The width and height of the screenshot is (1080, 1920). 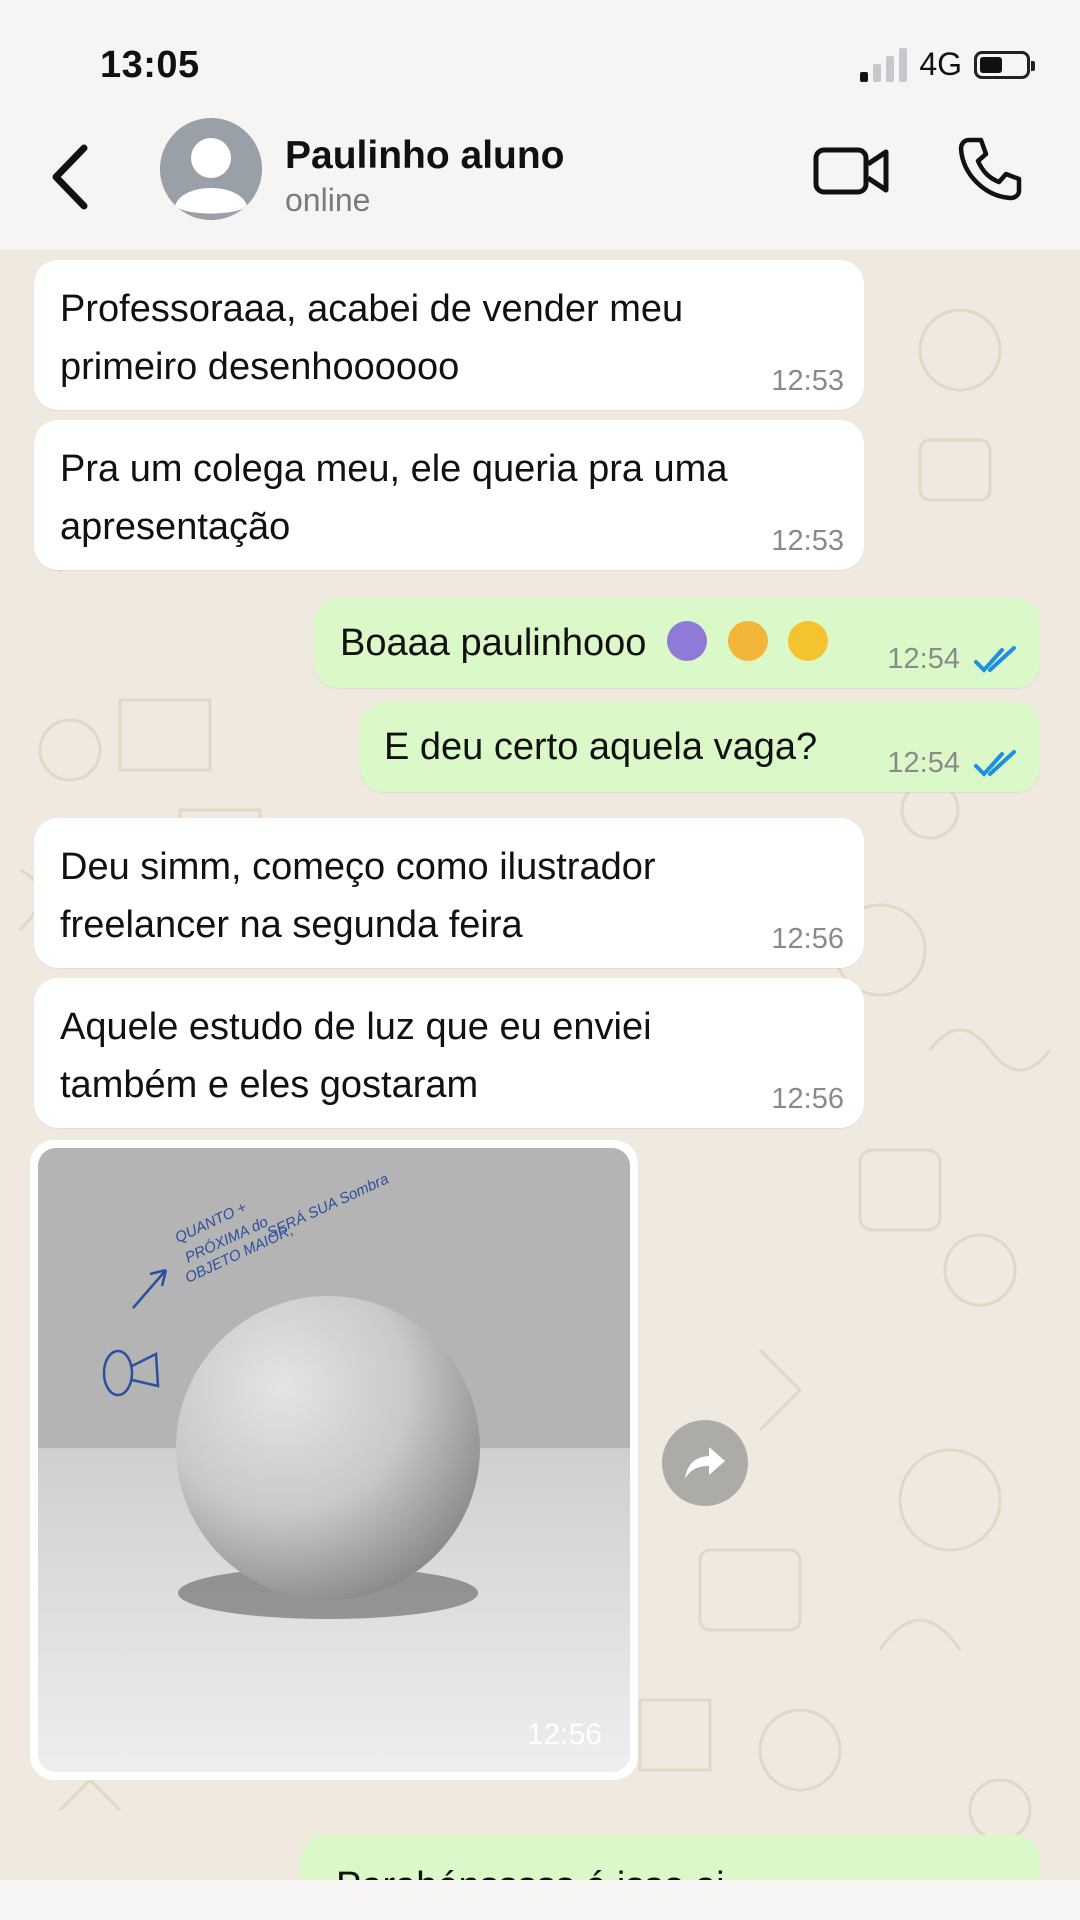 I want to click on message-text: primeiro desenhoooooo, so click(x=260, y=367).